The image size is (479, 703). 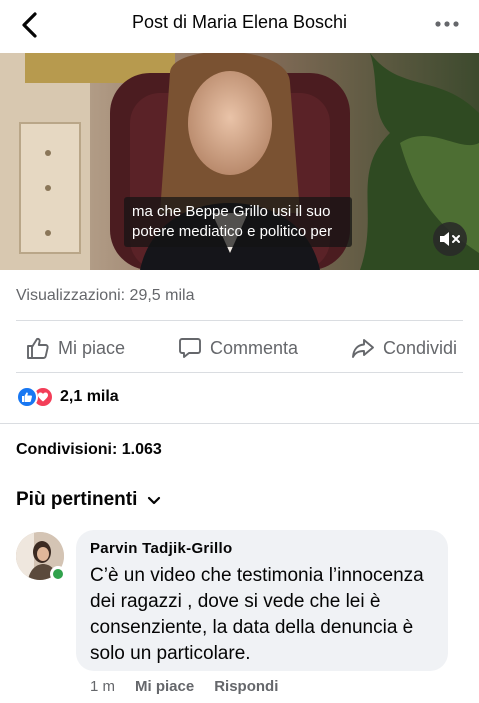 I want to click on comment-author: Parvin Tadjik-Grillo, so click(x=262, y=548).